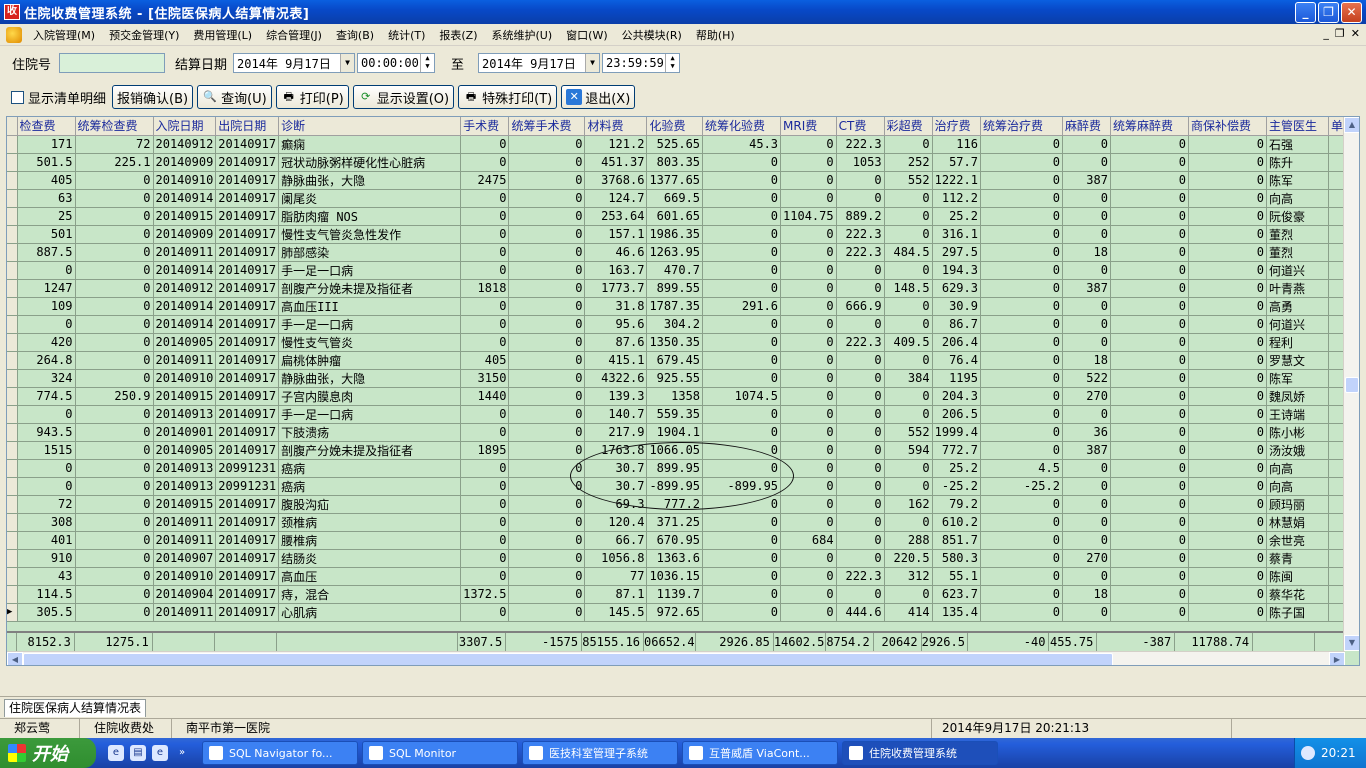 The width and height of the screenshot is (1366, 768). Describe the element at coordinates (808, 540) in the screenshot. I see `table-cell: 684` at that location.